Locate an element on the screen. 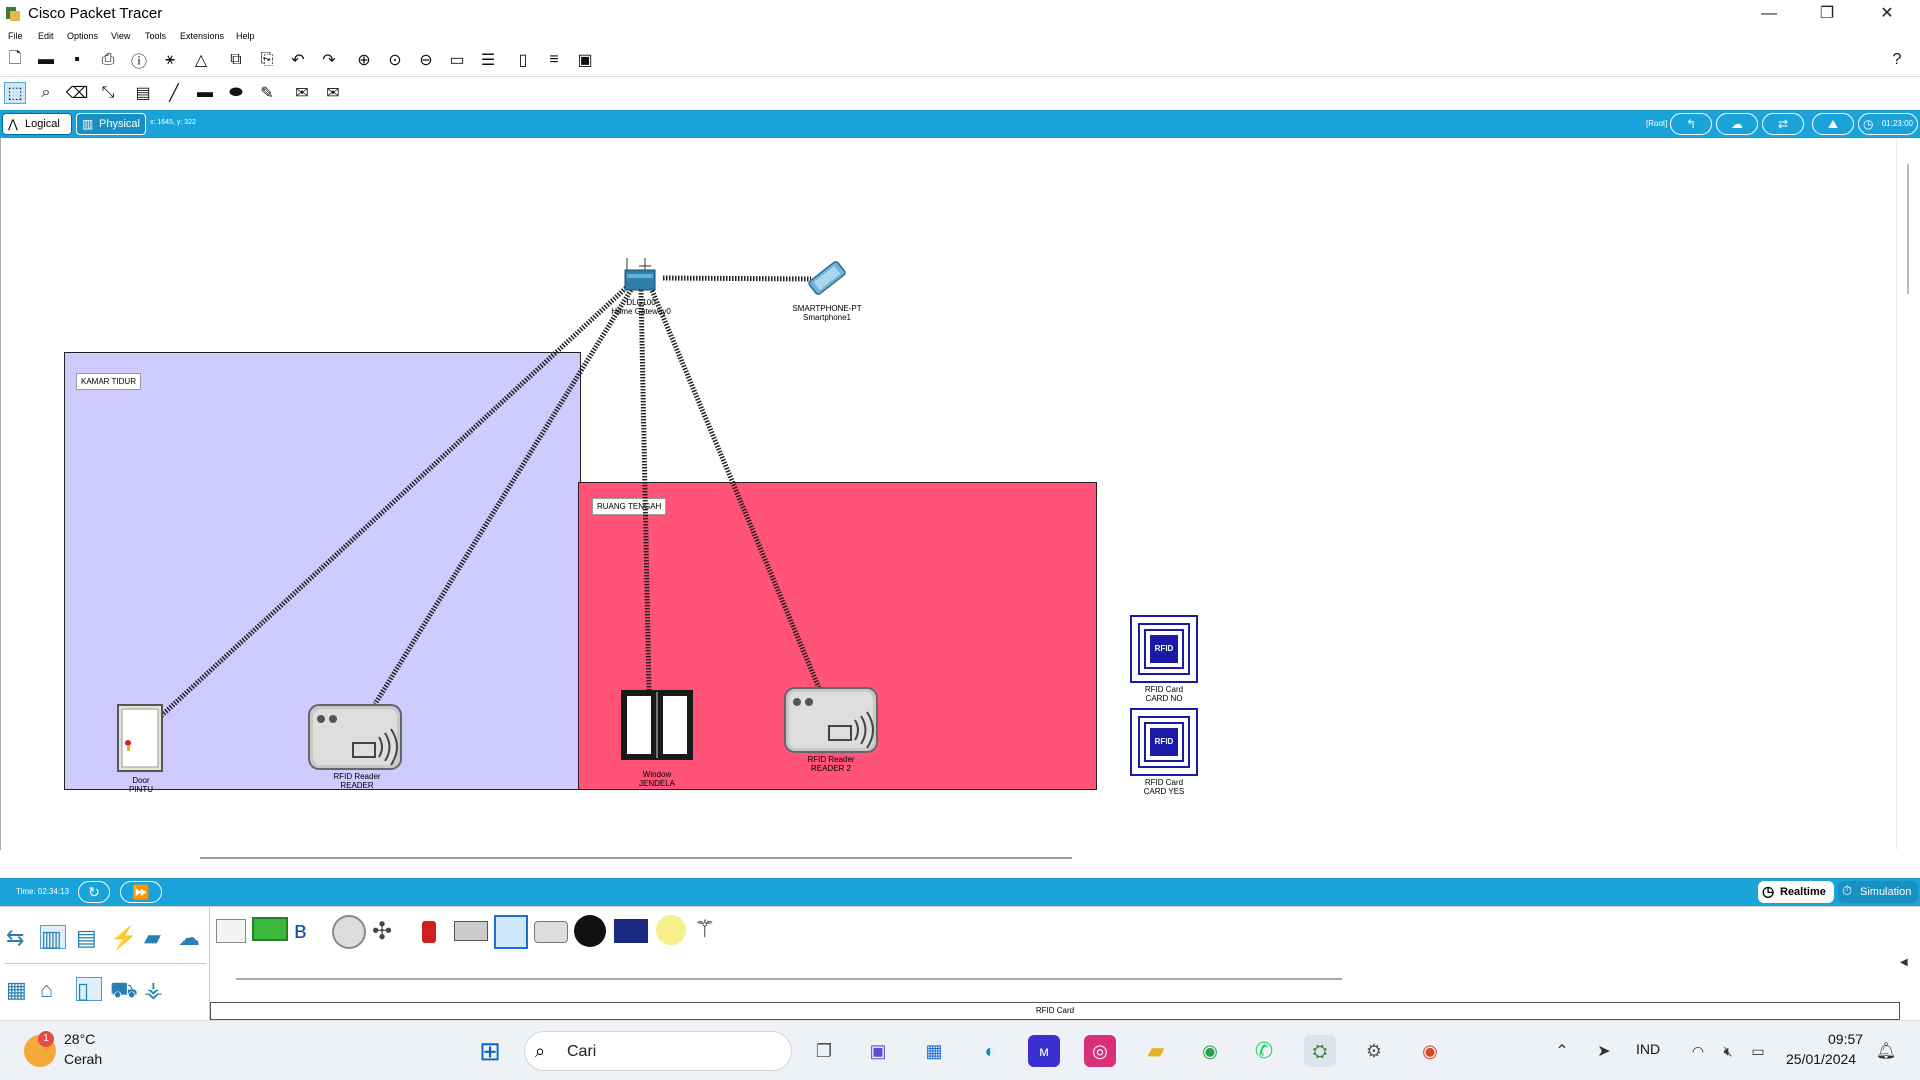 This screenshot has height=1080, width=1920. miscellaneous-icon: ▰ is located at coordinates (157, 937).